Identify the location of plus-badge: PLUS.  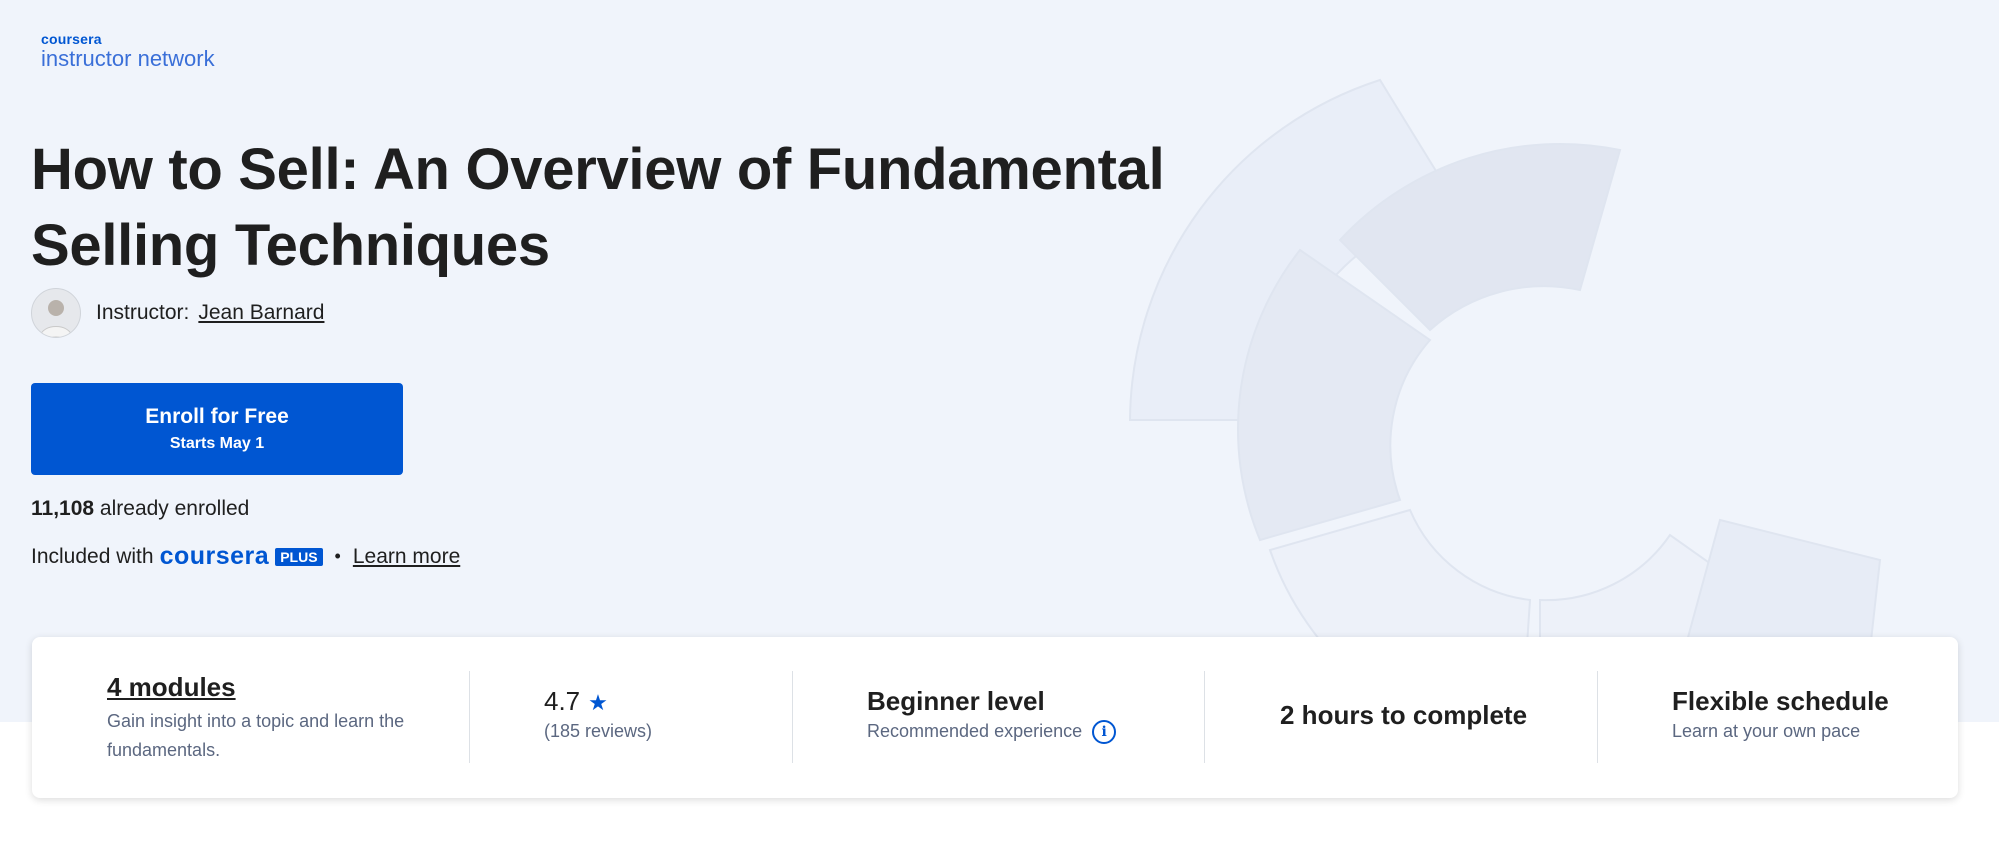
(299, 556).